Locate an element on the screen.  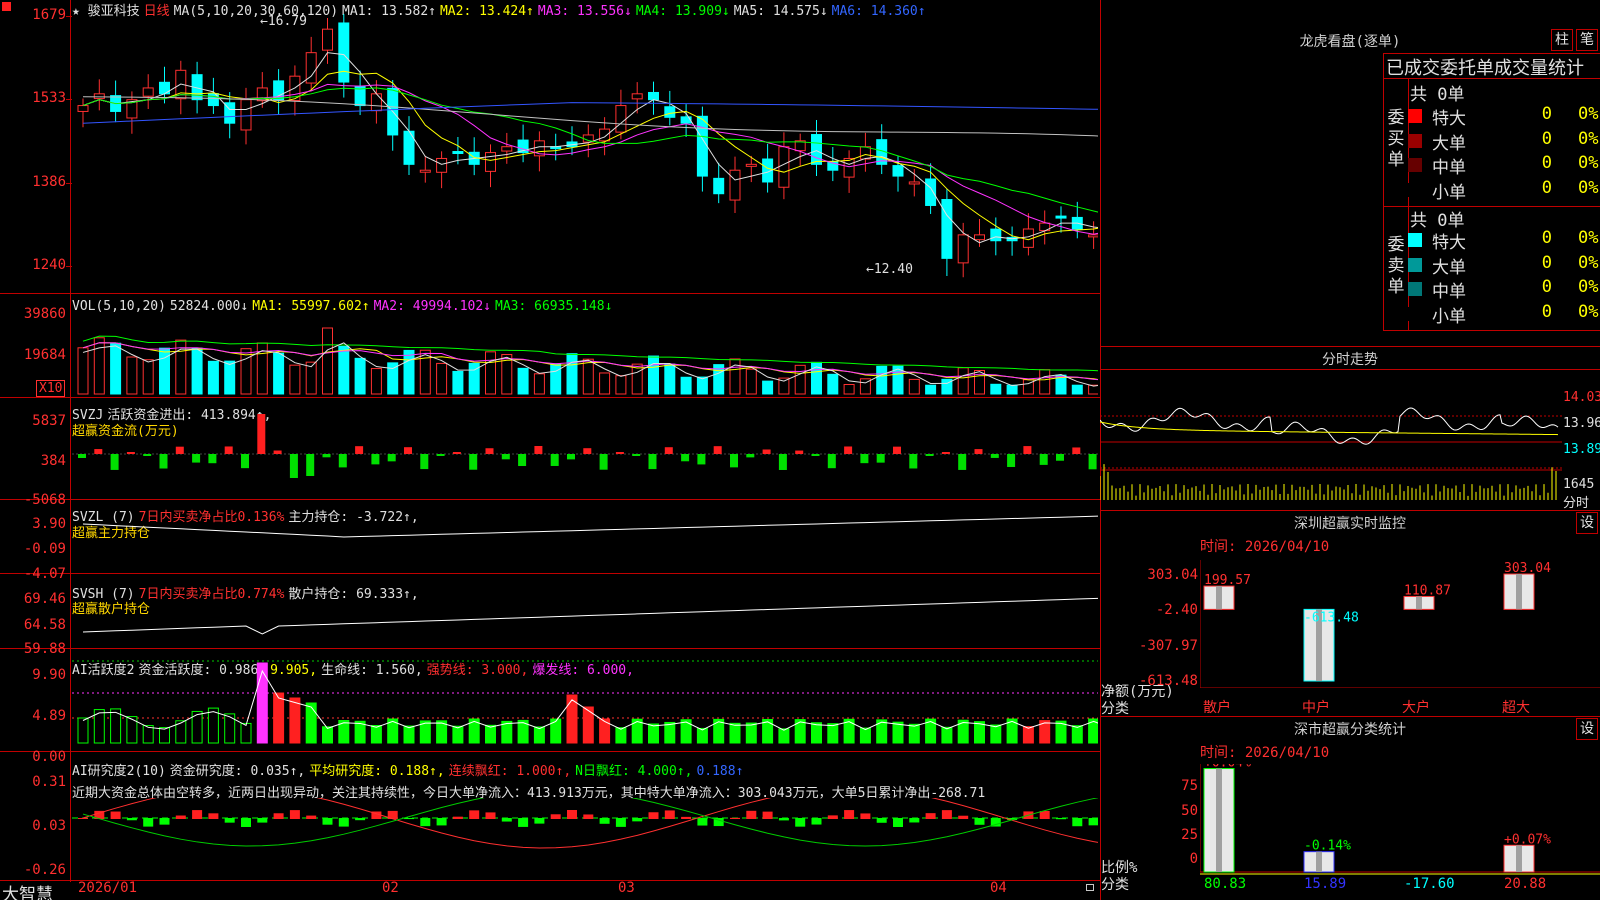
main-position-chart is located at coordinates (585, 536).